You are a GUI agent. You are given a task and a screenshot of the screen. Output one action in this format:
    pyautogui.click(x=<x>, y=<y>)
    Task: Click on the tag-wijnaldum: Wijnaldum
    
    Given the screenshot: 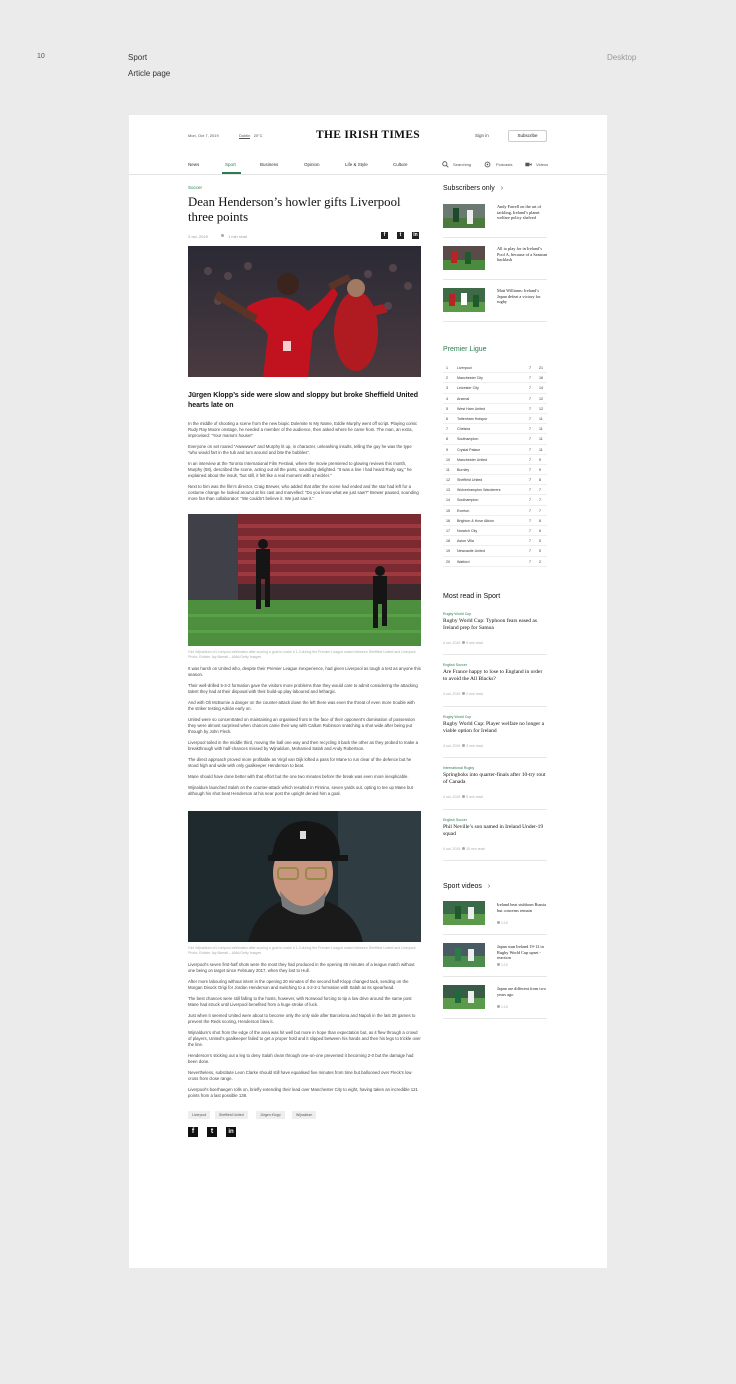 What is the action you would take?
    pyautogui.click(x=304, y=1115)
    